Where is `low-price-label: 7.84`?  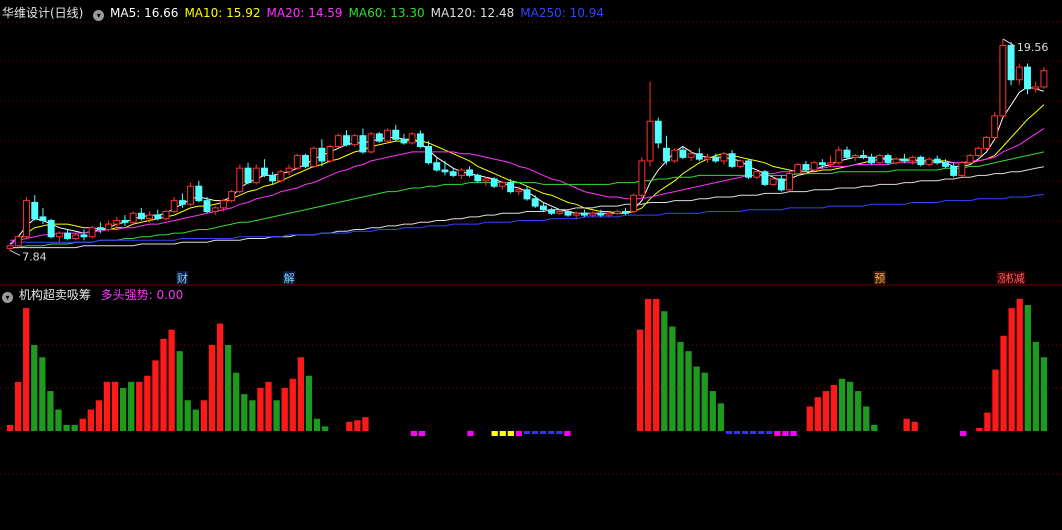
low-price-label: 7.84 is located at coordinates (34, 256).